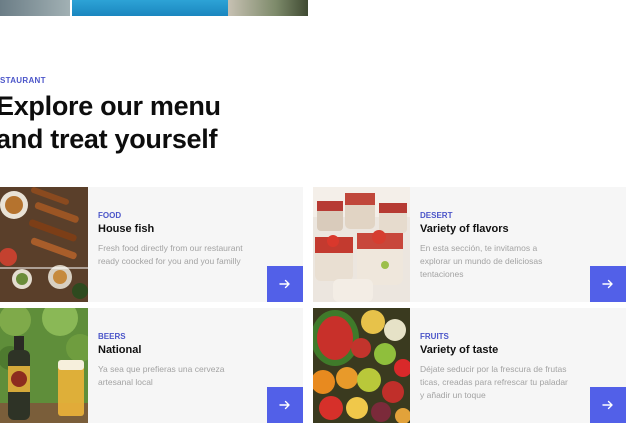 The image size is (626, 423). Describe the element at coordinates (110, 123) in the screenshot. I see `section-heading: Explore our menu and treat yourself` at that location.